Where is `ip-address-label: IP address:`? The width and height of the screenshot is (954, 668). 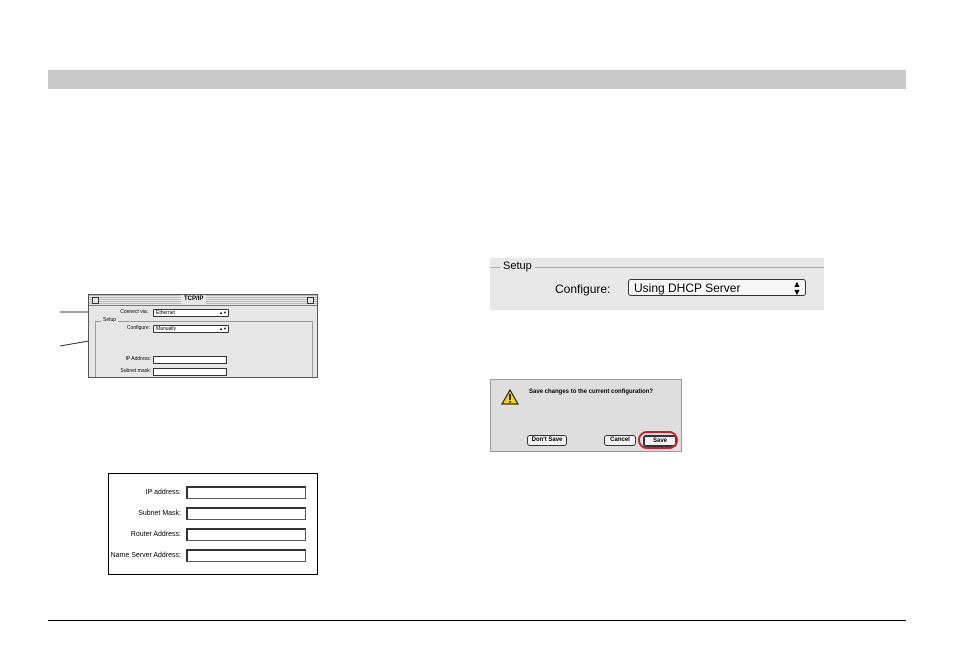 ip-address-label: IP address: is located at coordinates (163, 492).